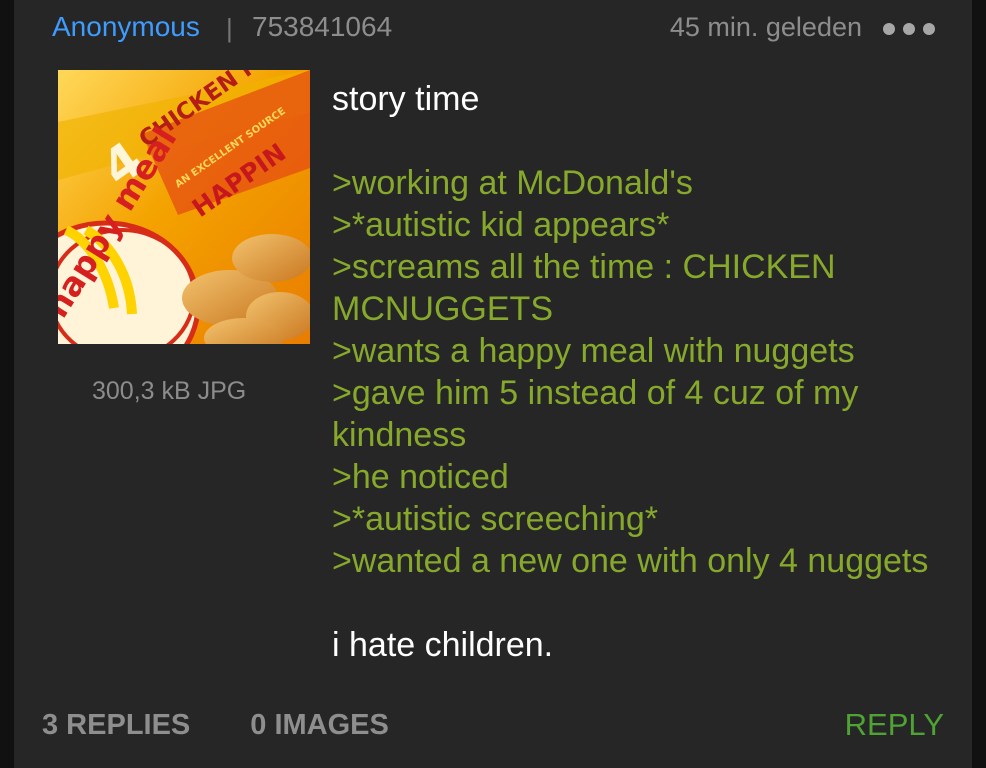  What do you see at coordinates (765, 27) in the screenshot?
I see `post-time: 45 min. geleden` at bounding box center [765, 27].